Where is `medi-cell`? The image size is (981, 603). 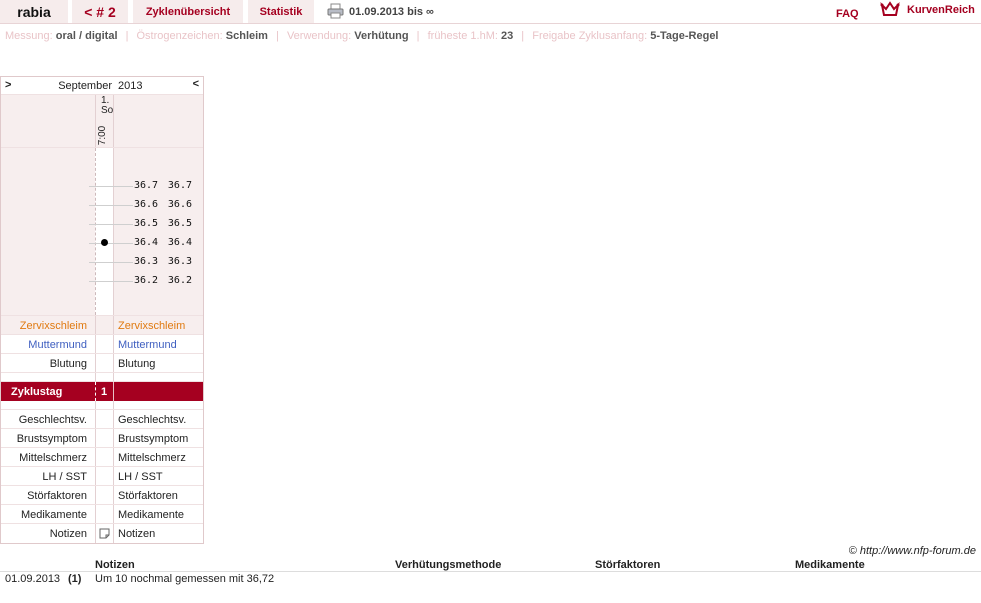 medi-cell is located at coordinates (104, 514).